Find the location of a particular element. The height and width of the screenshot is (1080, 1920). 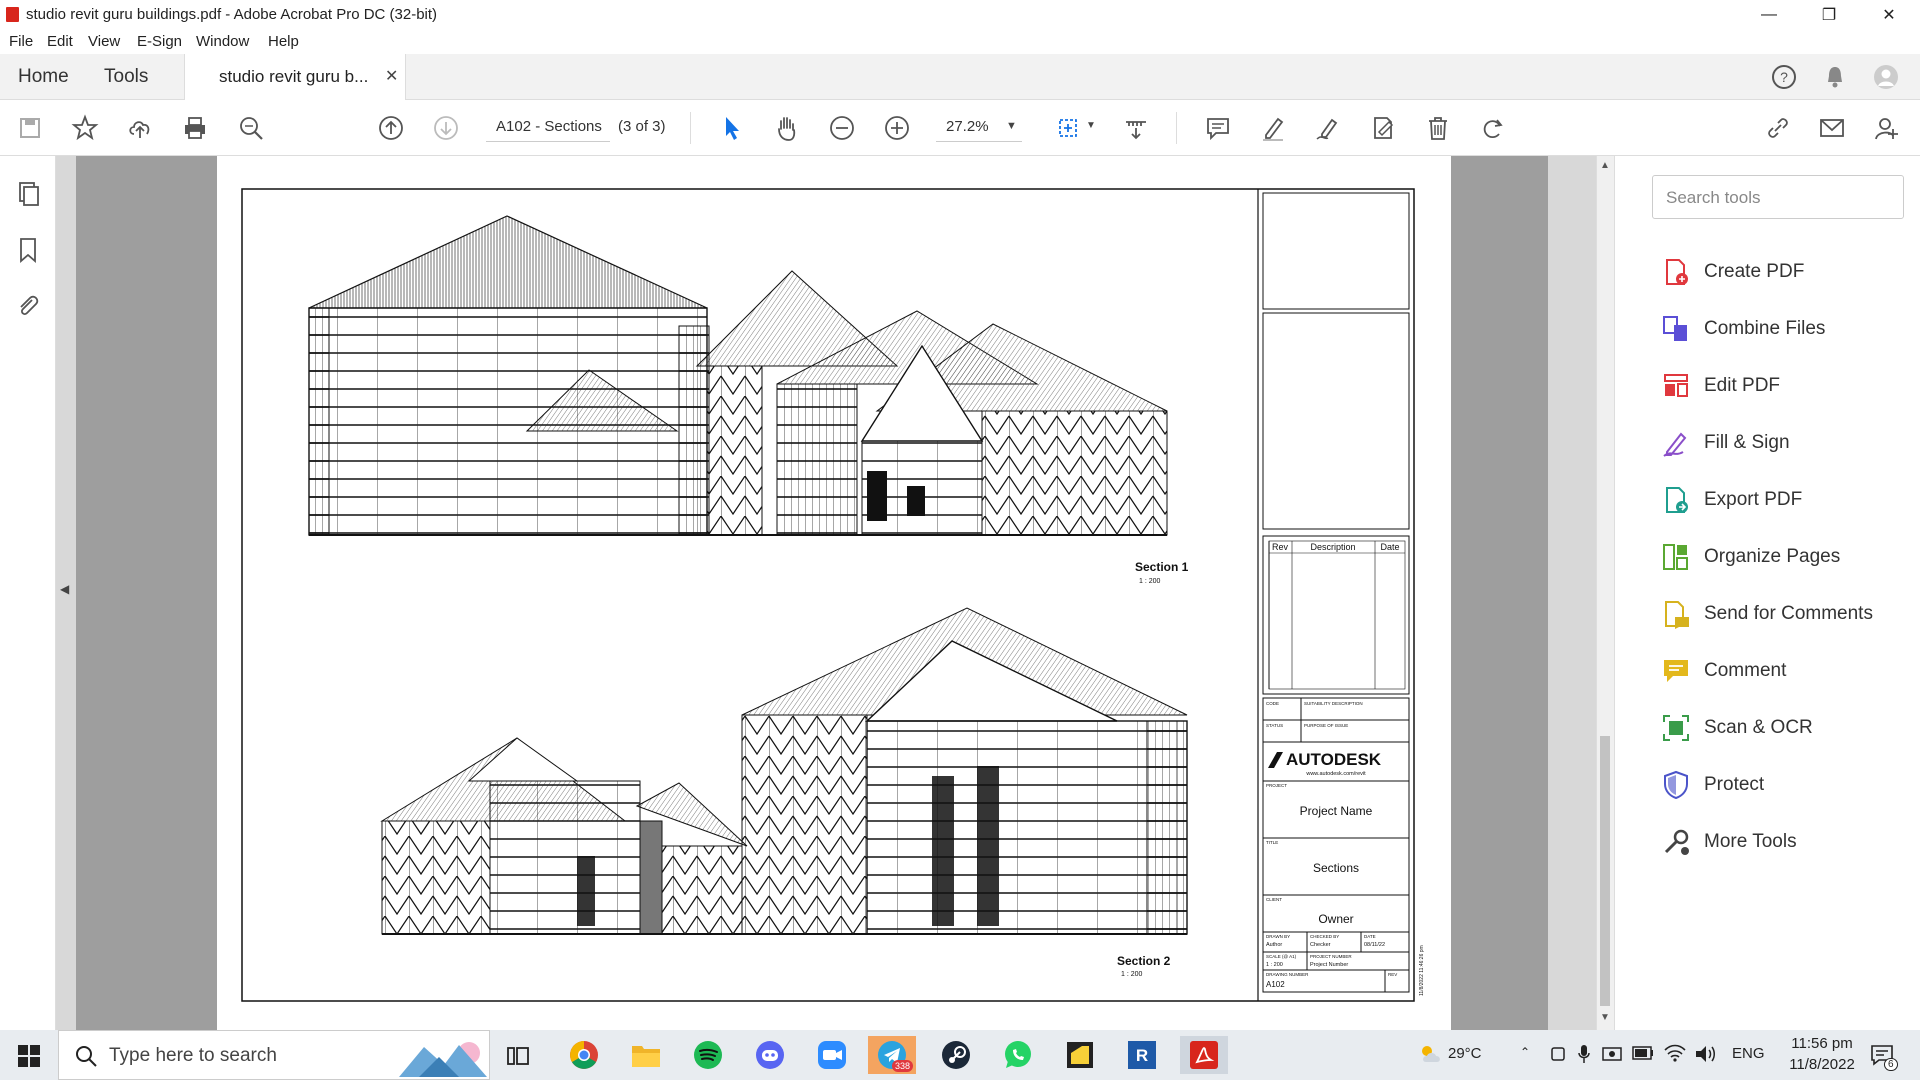

tool-send-for-comments: Send for Comments is located at coordinates (1767, 614).